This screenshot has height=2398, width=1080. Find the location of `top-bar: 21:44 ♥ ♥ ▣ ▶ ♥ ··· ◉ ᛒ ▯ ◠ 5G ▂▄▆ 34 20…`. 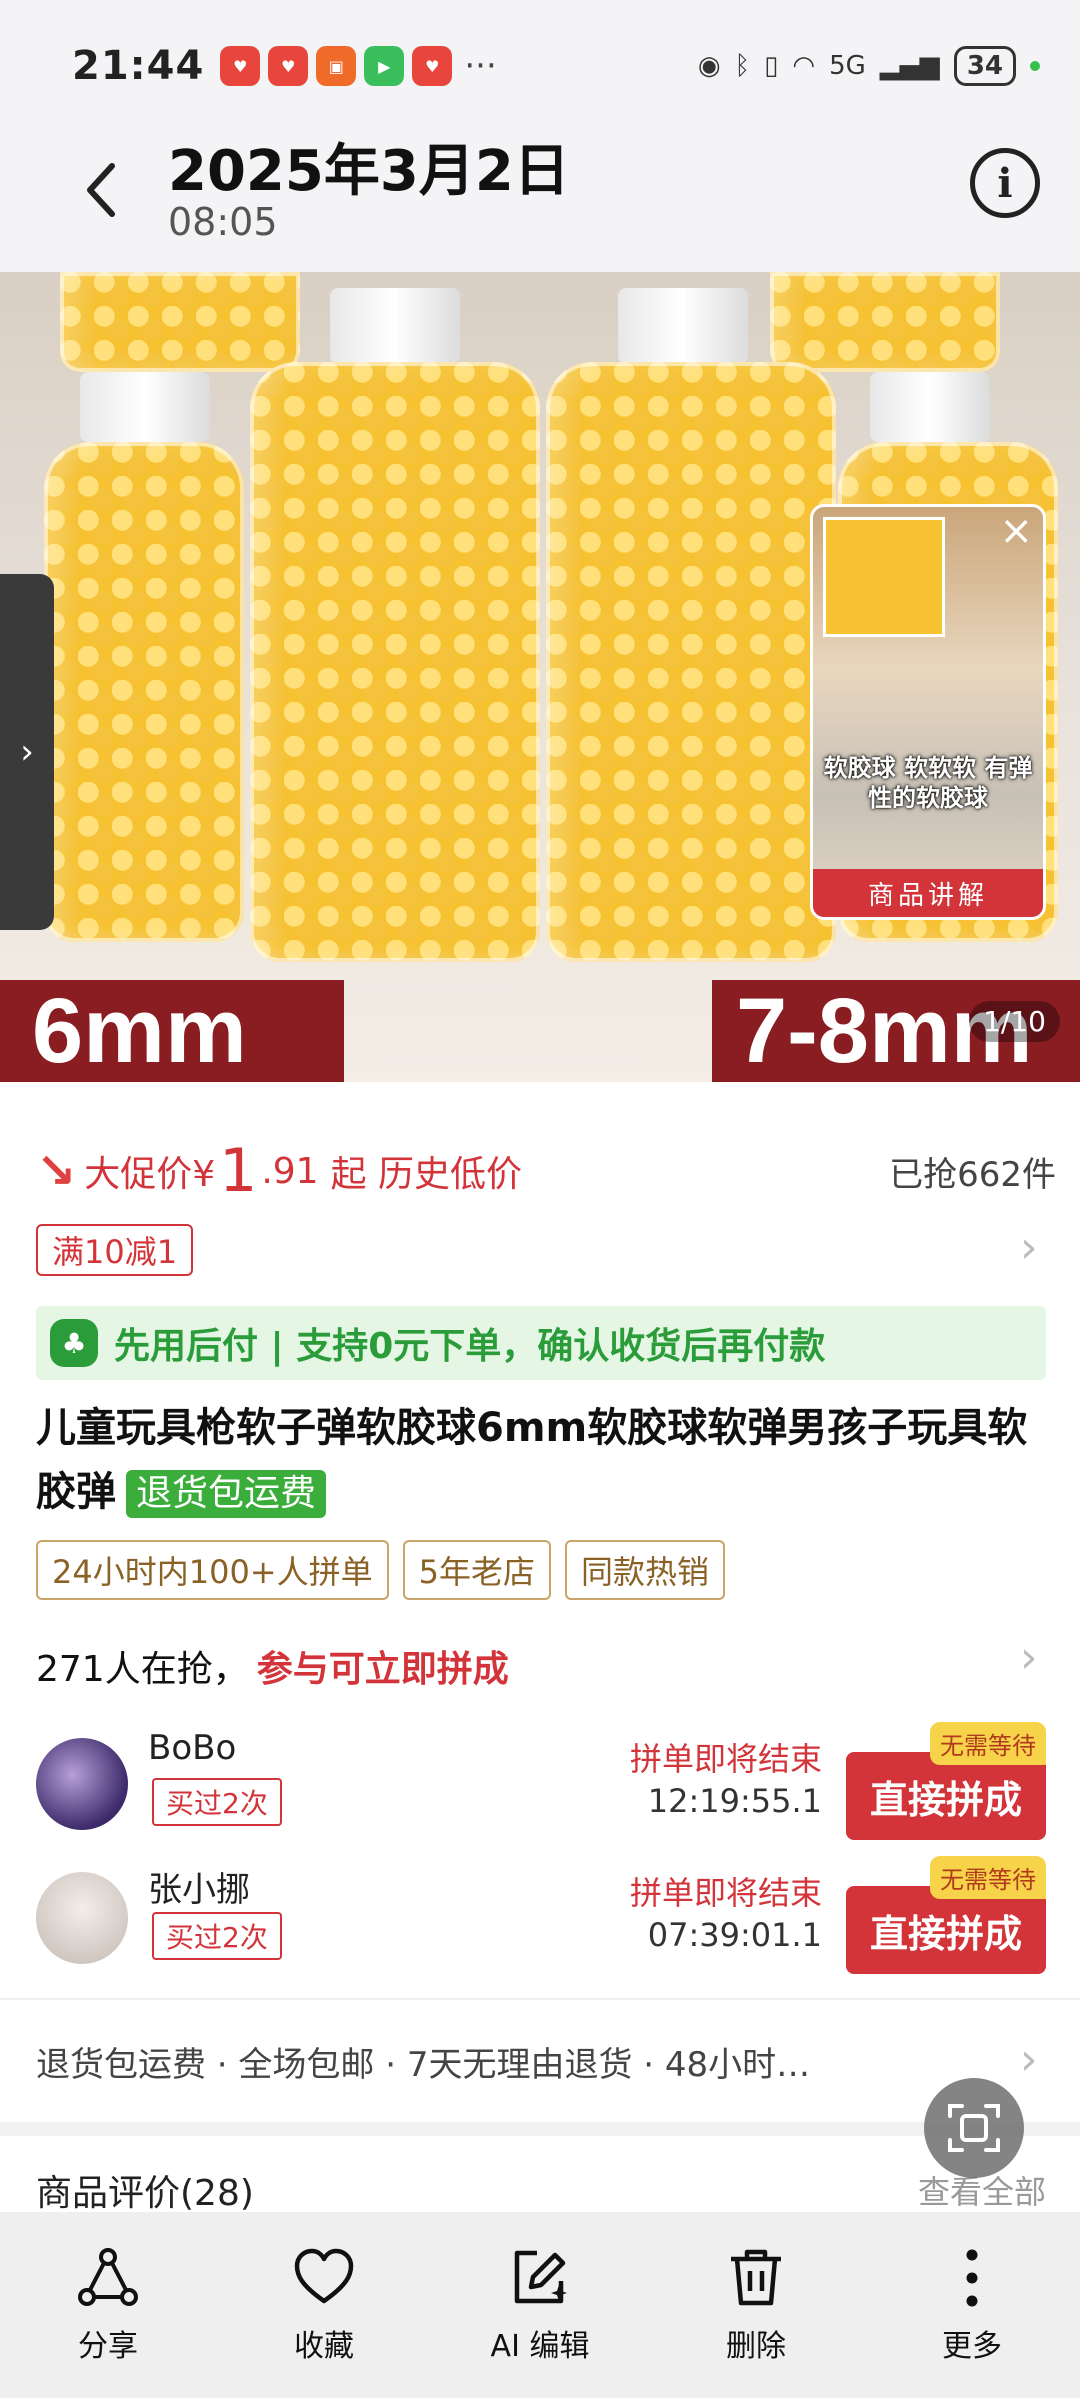

top-bar: 21:44 ♥ ♥ ▣ ▶ ♥ ··· ◉ ᛒ ▯ ◠ 5G ▂▄▆ 34 20… is located at coordinates (540, 136).